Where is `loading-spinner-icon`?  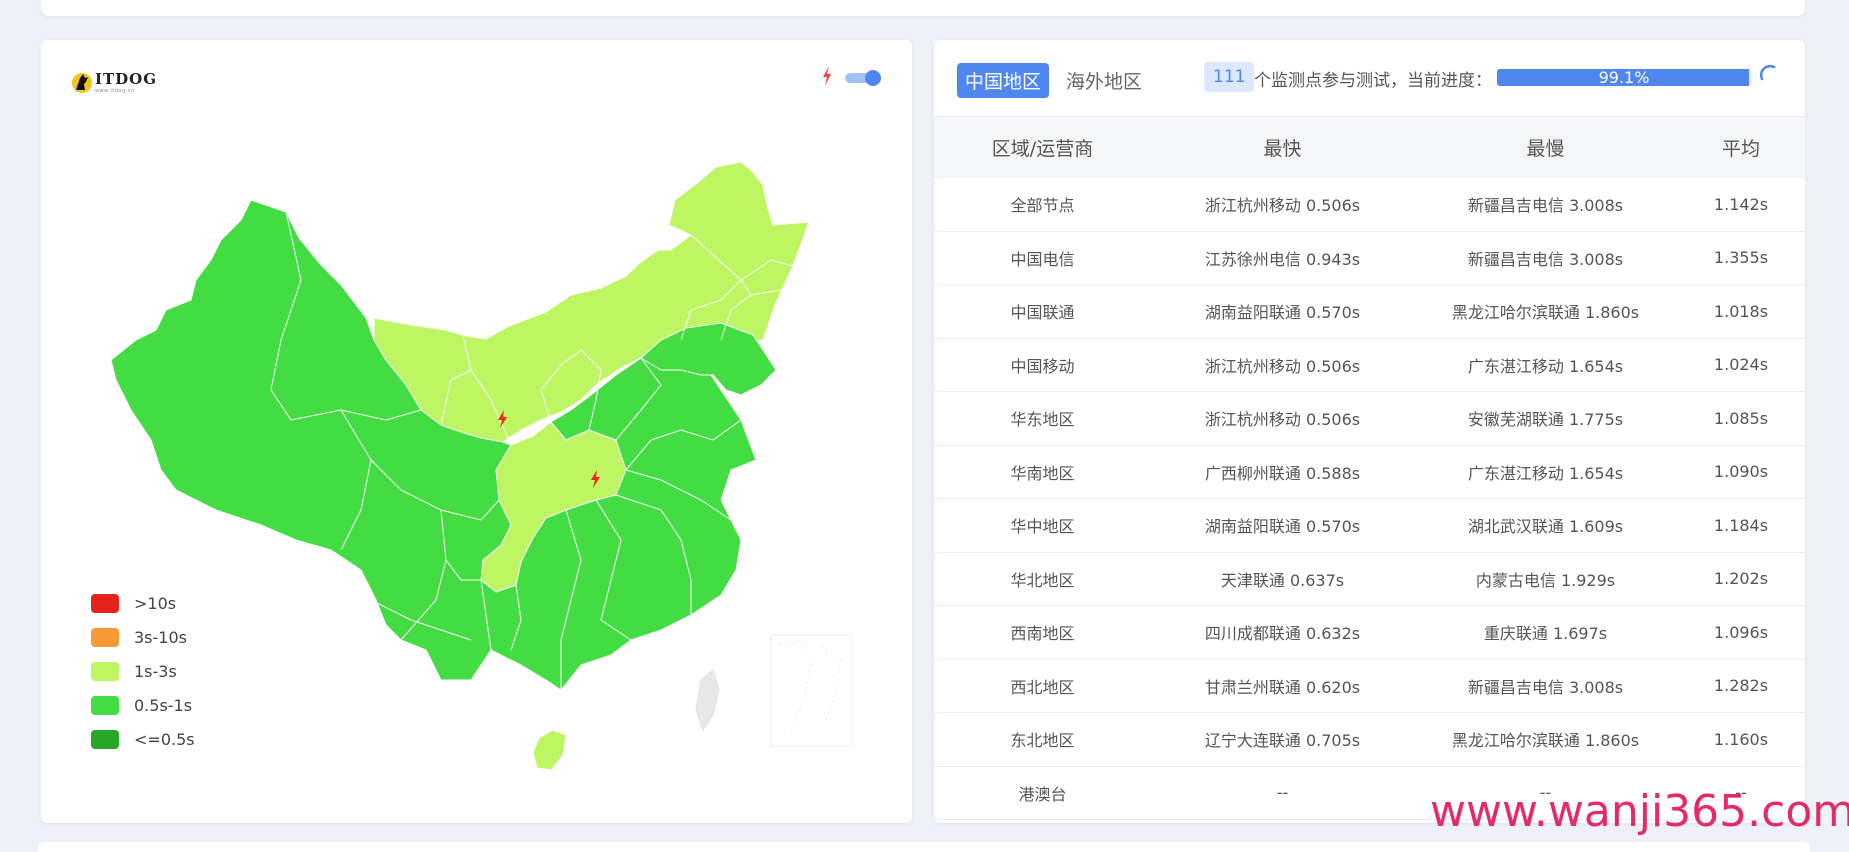 loading-spinner-icon is located at coordinates (1767, 72).